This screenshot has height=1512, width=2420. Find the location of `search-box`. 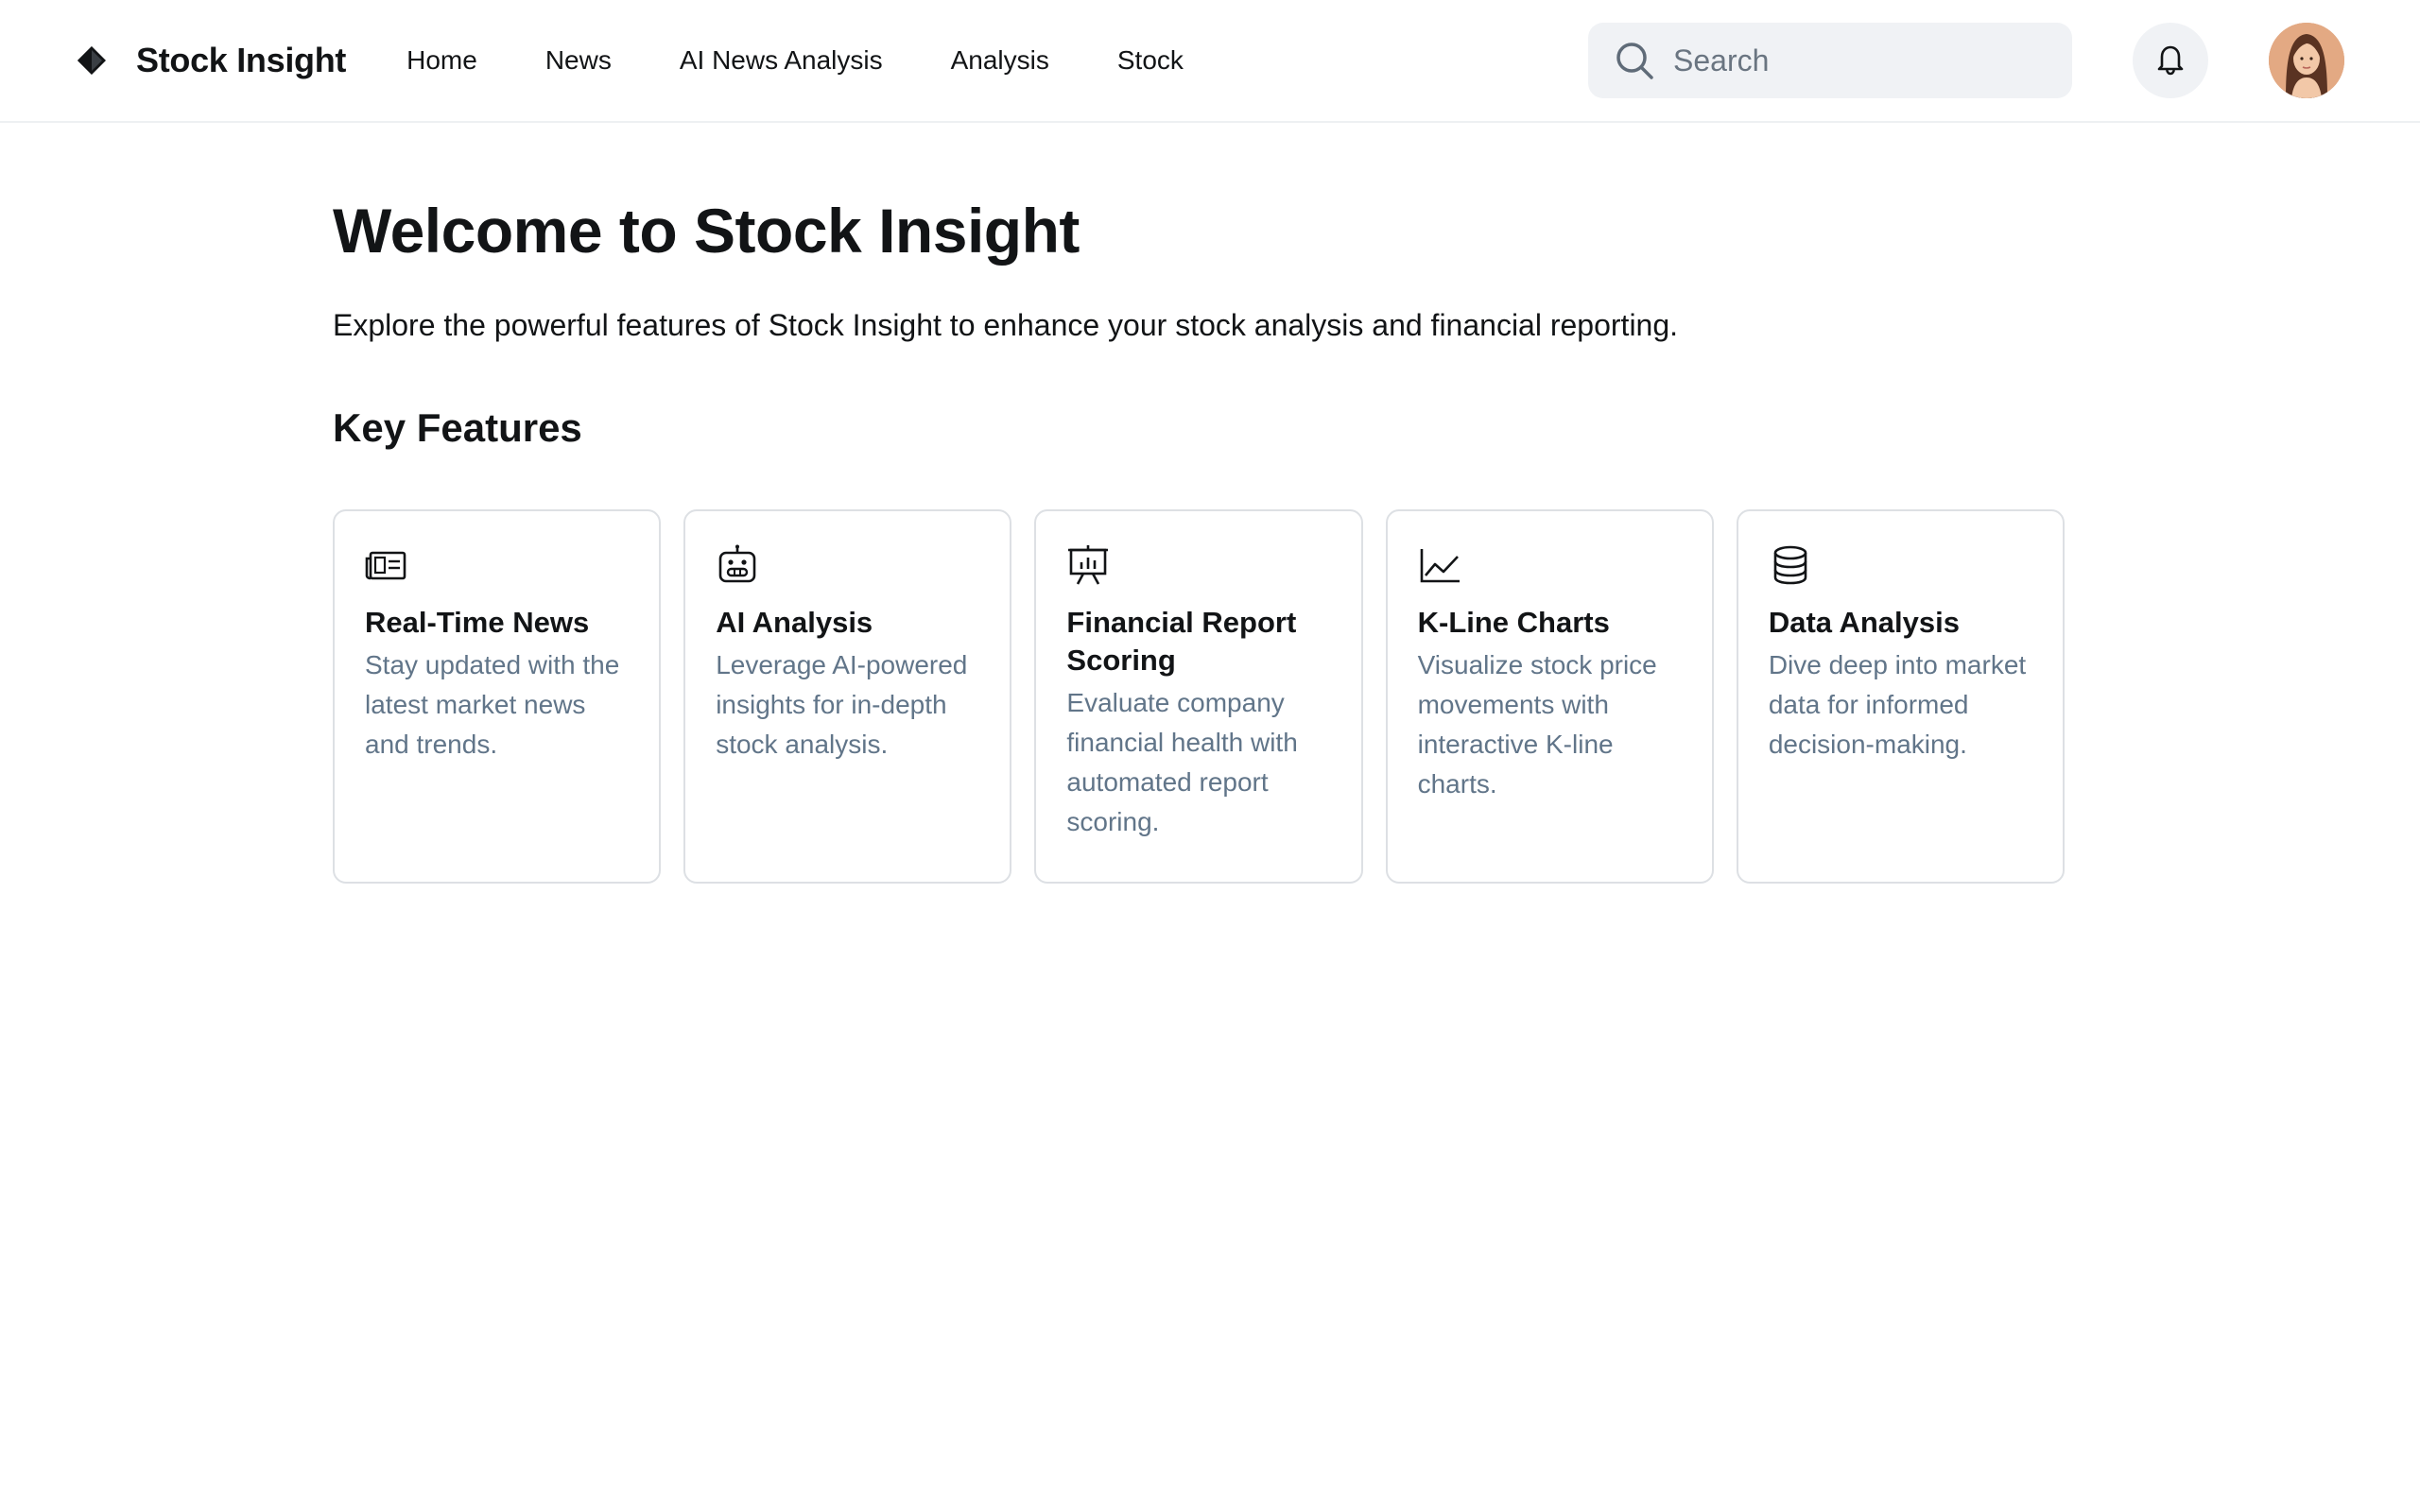

search-box is located at coordinates (1830, 60).